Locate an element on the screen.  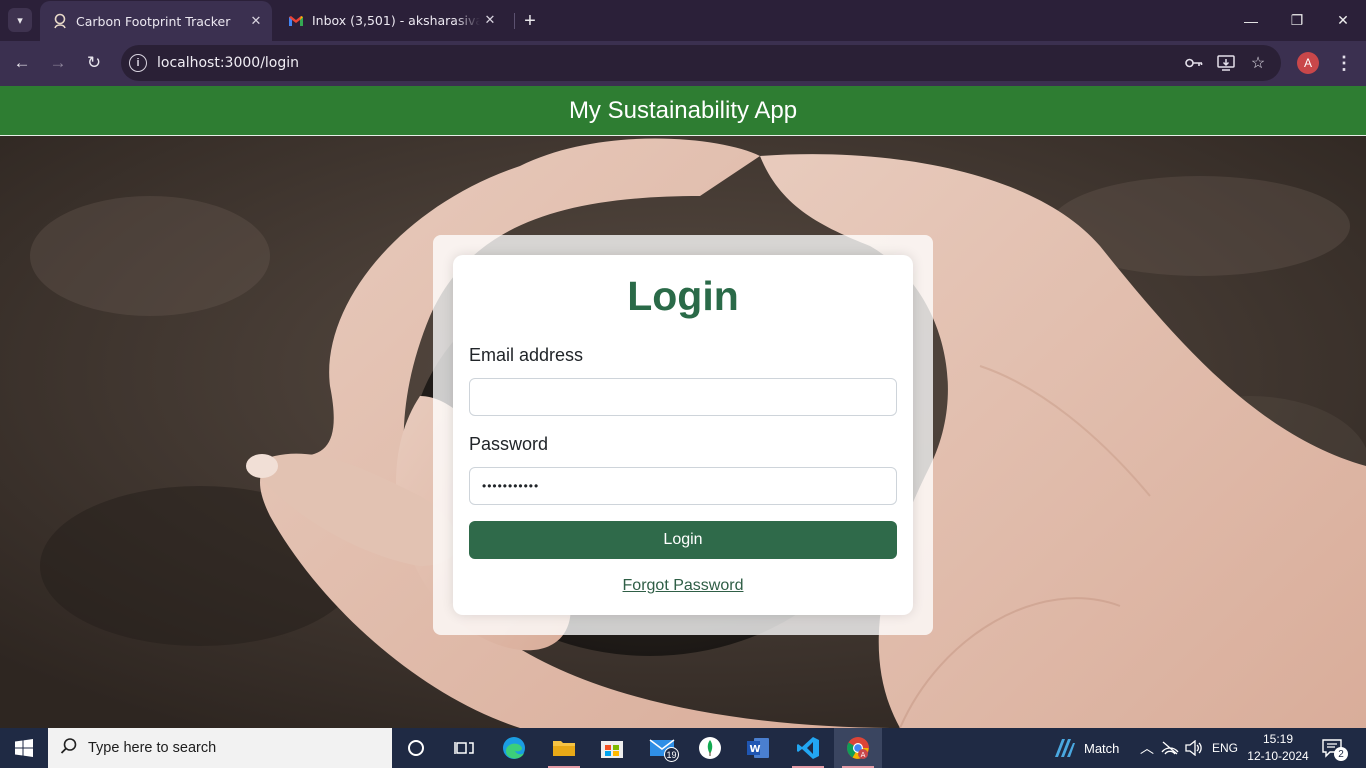
speaker-icon is located at coordinates (1193, 748).